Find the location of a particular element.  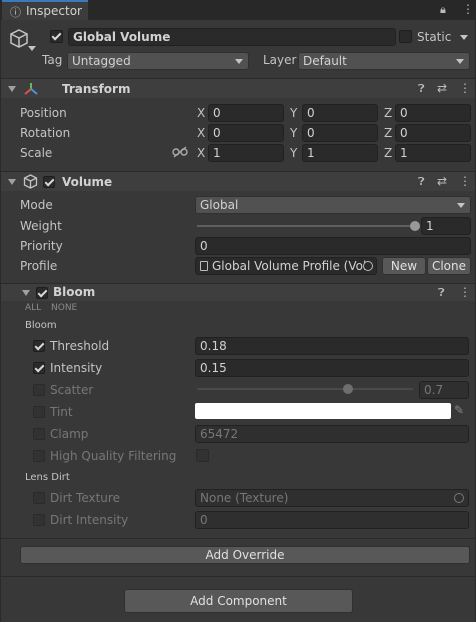

transform-title: Transform is located at coordinates (96, 89).